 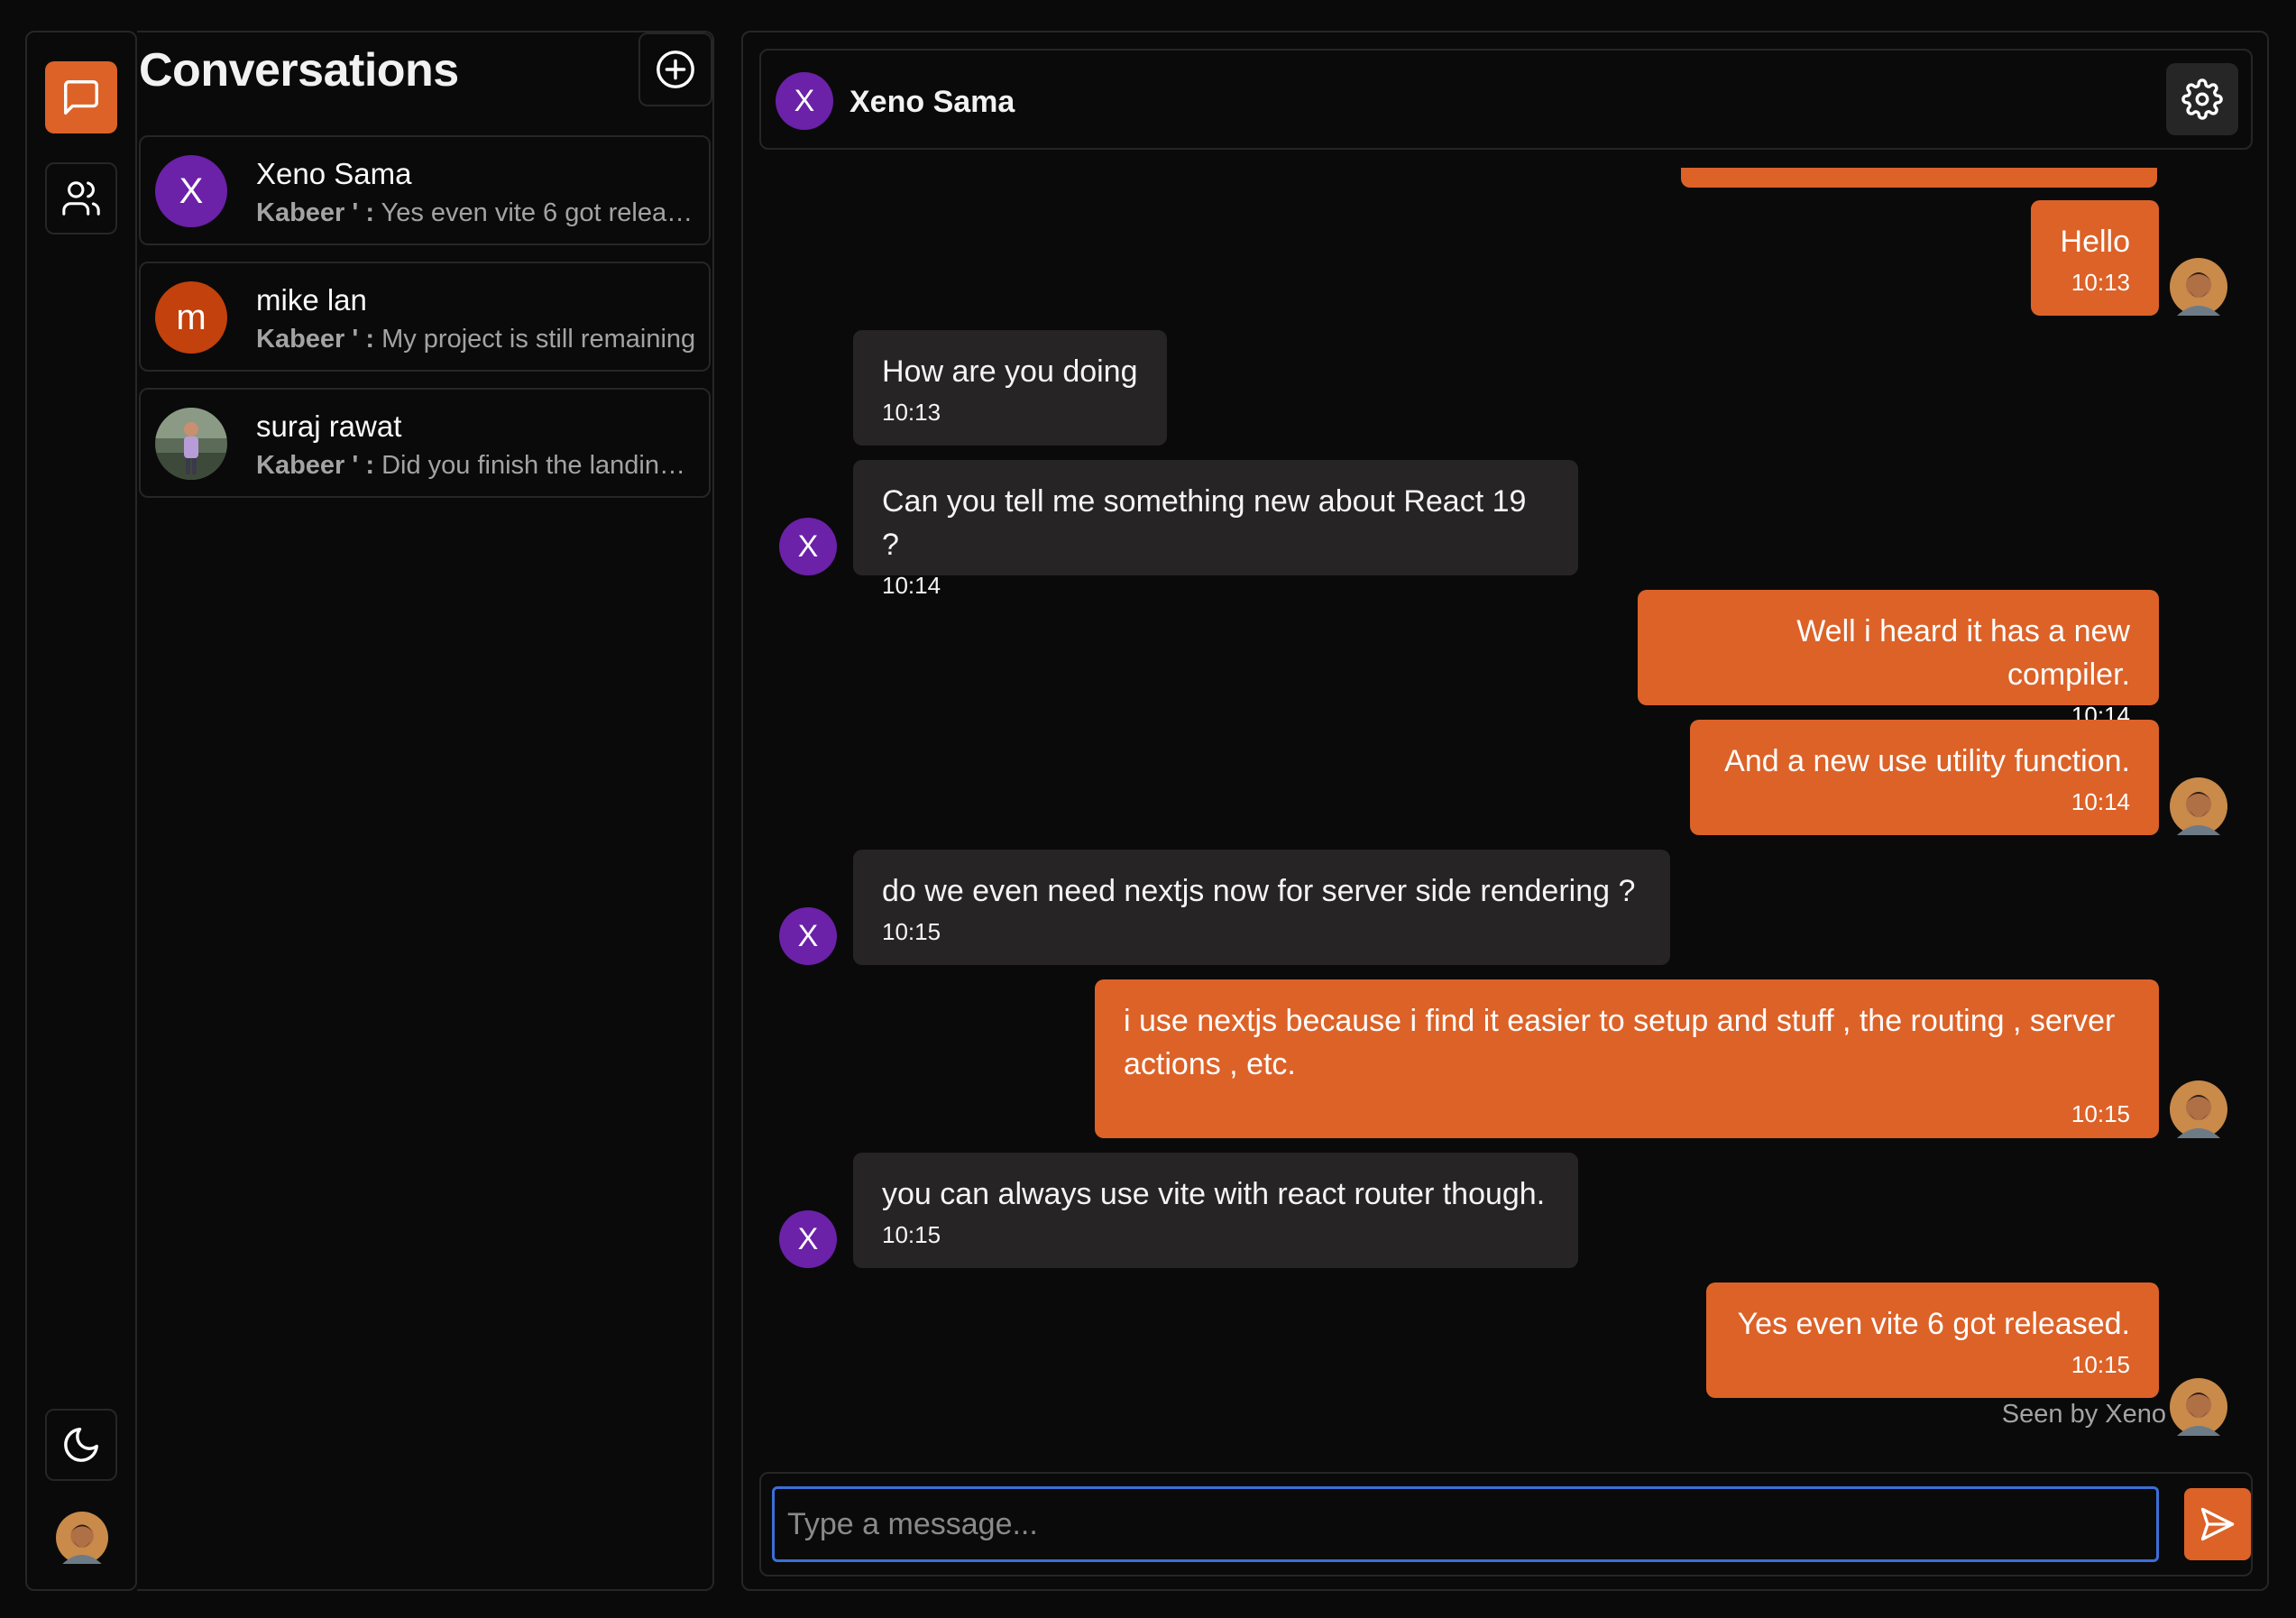 I want to click on friends-nav-button, so click(x=81, y=198).